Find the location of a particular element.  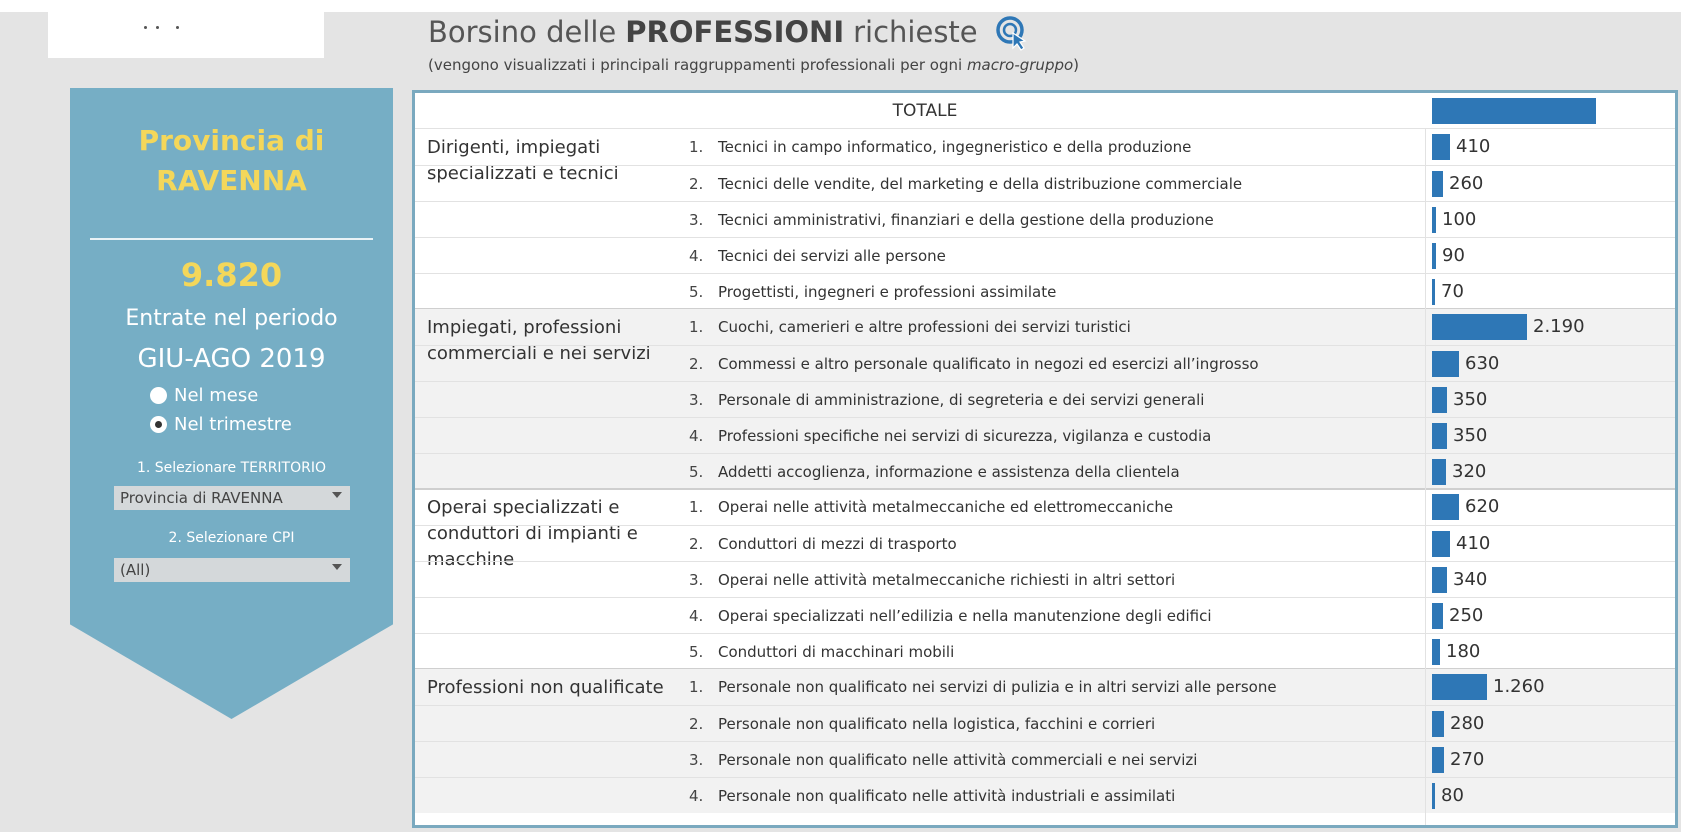

radio-month: Nel mese is located at coordinates (204, 395).